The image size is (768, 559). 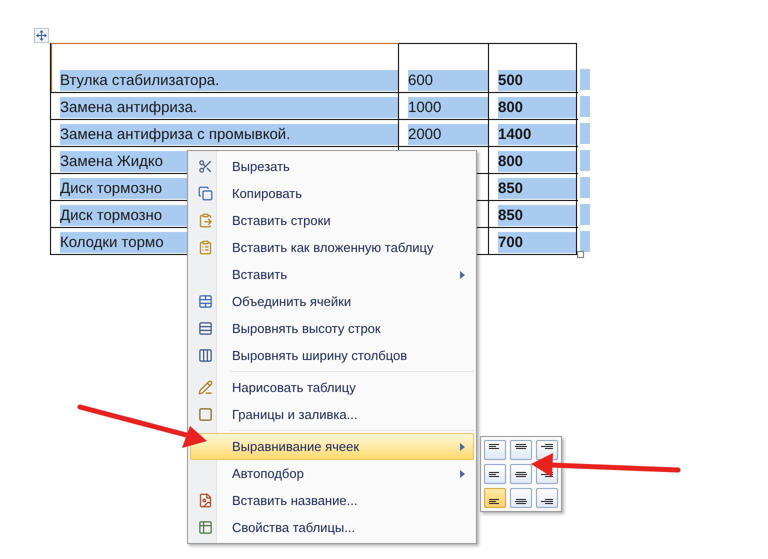 I want to click on picture-icon, so click(x=205, y=500).